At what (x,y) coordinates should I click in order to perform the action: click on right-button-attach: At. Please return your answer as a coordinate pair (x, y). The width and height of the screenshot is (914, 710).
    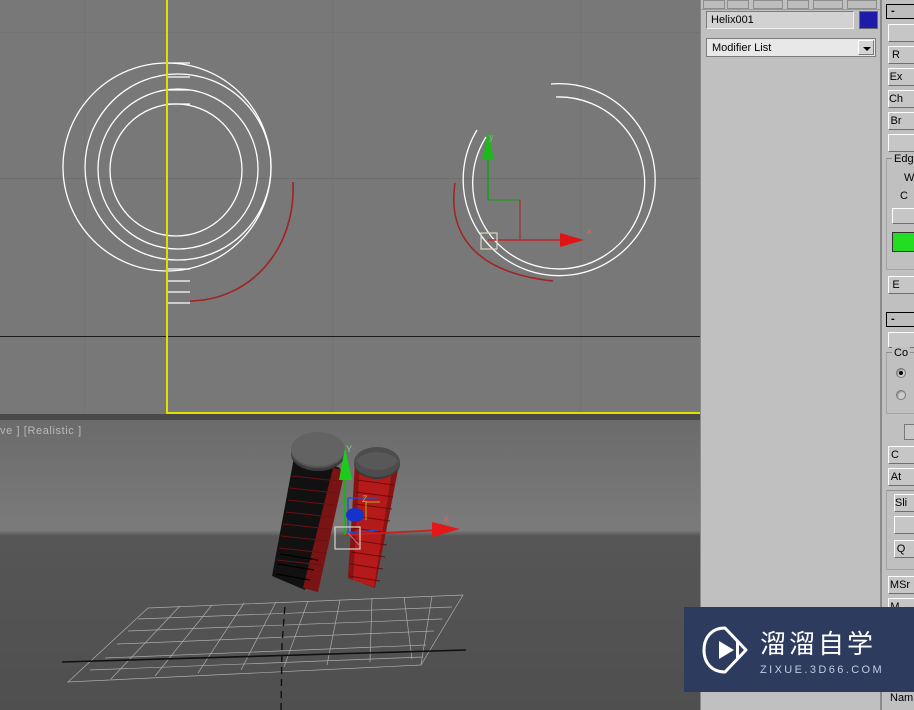
    Looking at the image, I should click on (901, 477).